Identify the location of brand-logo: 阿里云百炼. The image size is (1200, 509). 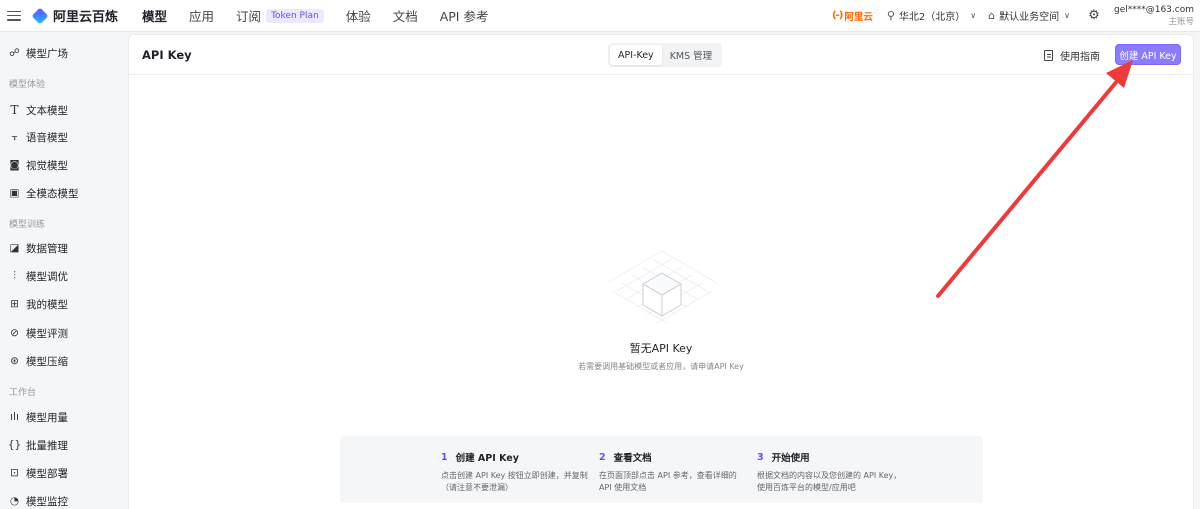
(75, 15).